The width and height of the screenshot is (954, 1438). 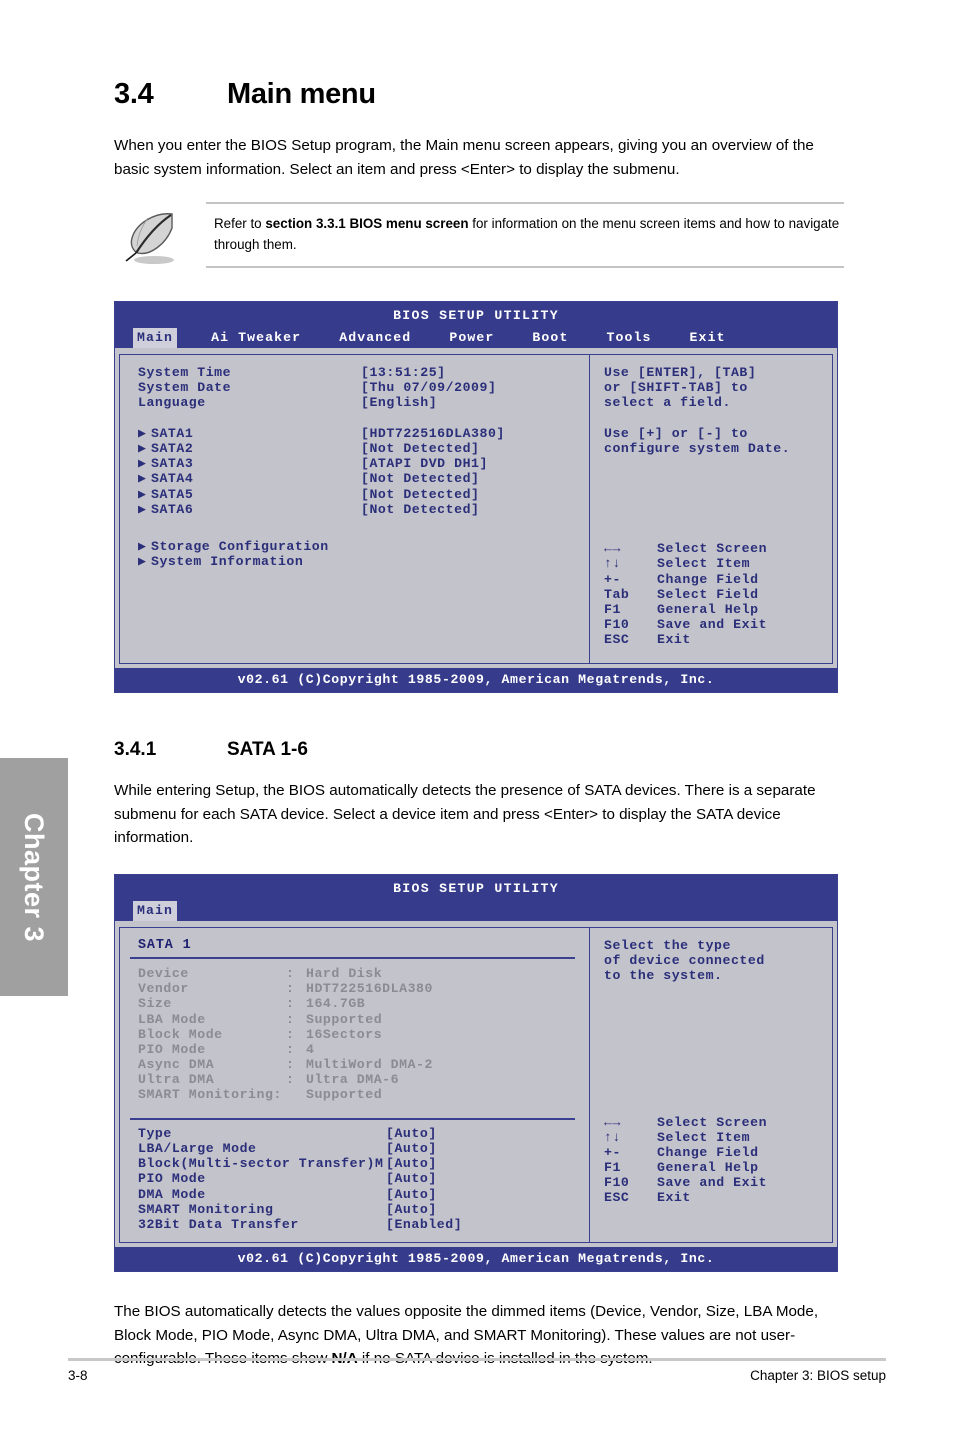 What do you see at coordinates (403, 372) in the screenshot?
I see `bios-item-value: [13:51:25]` at bounding box center [403, 372].